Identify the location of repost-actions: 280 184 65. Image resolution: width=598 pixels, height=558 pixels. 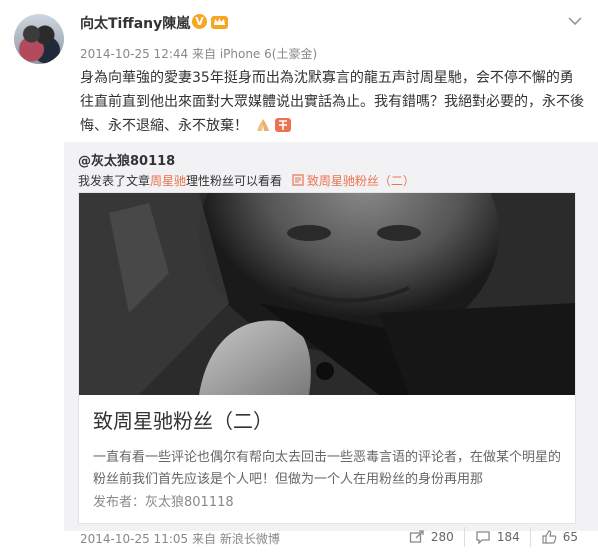
(493, 537).